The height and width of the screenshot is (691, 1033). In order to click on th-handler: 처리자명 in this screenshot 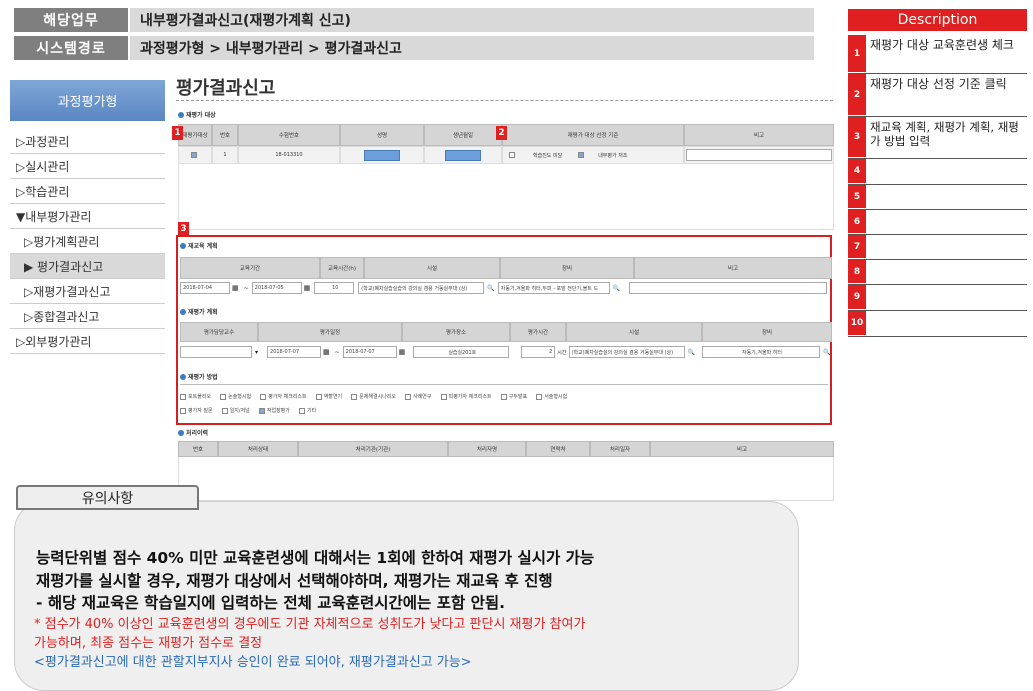, I will do `click(487, 449)`.